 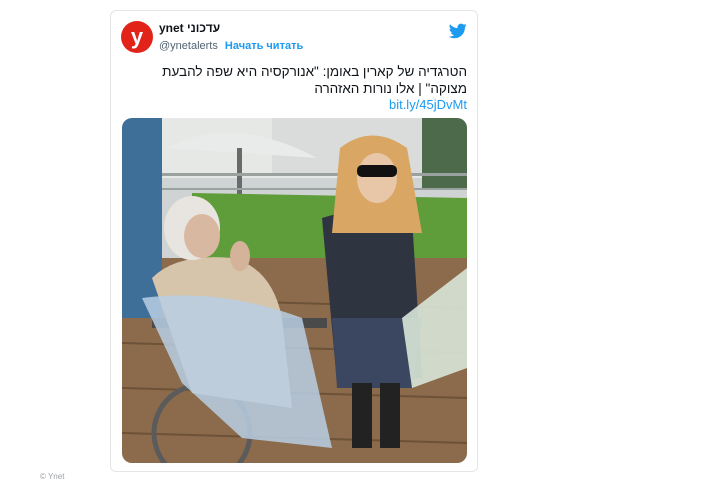 I want to click on handle-row: @ynetalerts Начать читать, so click(x=231, y=46).